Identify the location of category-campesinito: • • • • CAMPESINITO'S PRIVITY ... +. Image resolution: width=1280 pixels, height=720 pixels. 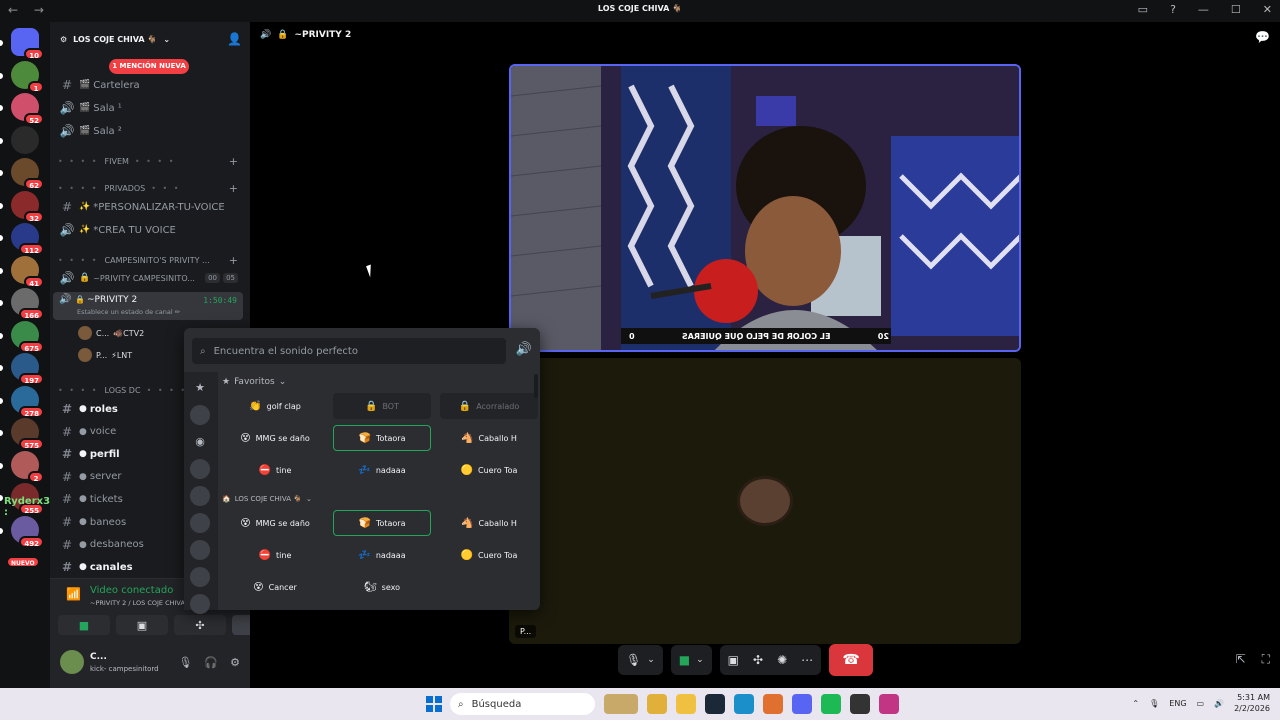
(151, 260).